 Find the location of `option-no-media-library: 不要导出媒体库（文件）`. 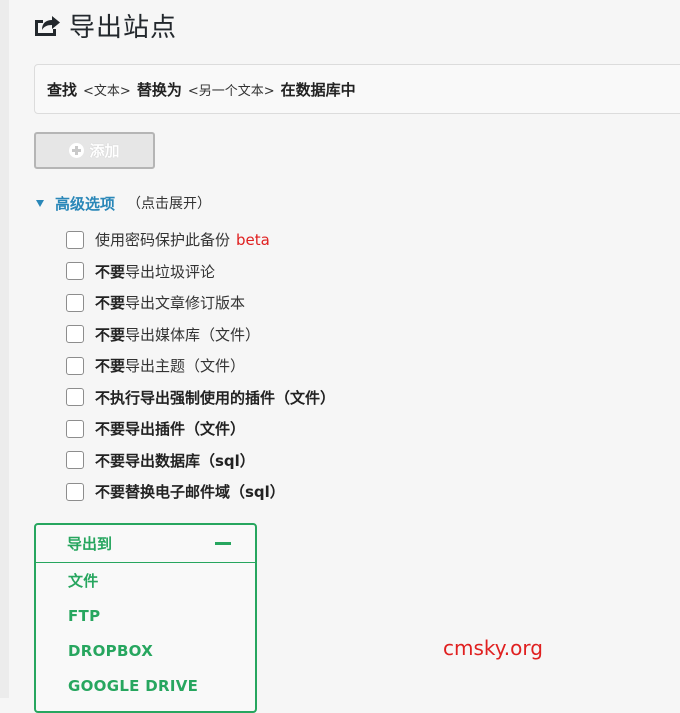

option-no-media-library: 不要导出媒体库（文件） is located at coordinates (200, 335).